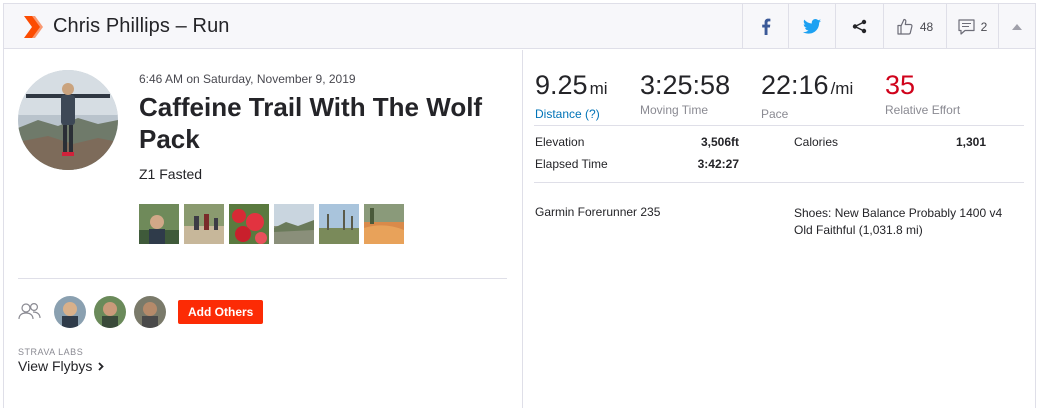 The image size is (1043, 408). I want to click on activity-header: Chris Phillips – Run 48 2, so click(519, 26).